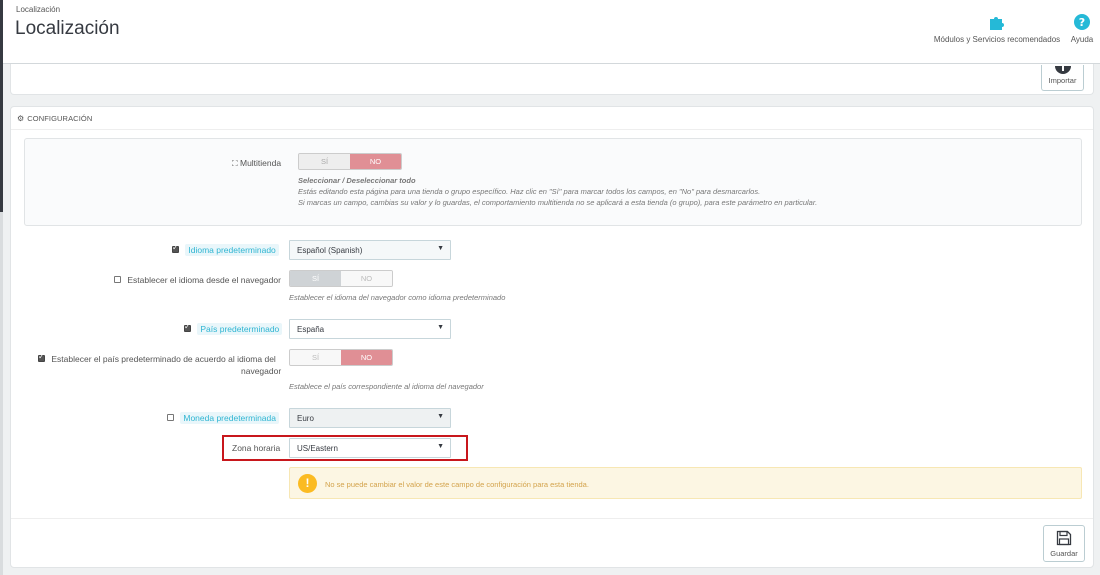 This screenshot has height=575, width=1100. What do you see at coordinates (1063, 70) in the screenshot?
I see `upload-icon` at bounding box center [1063, 70].